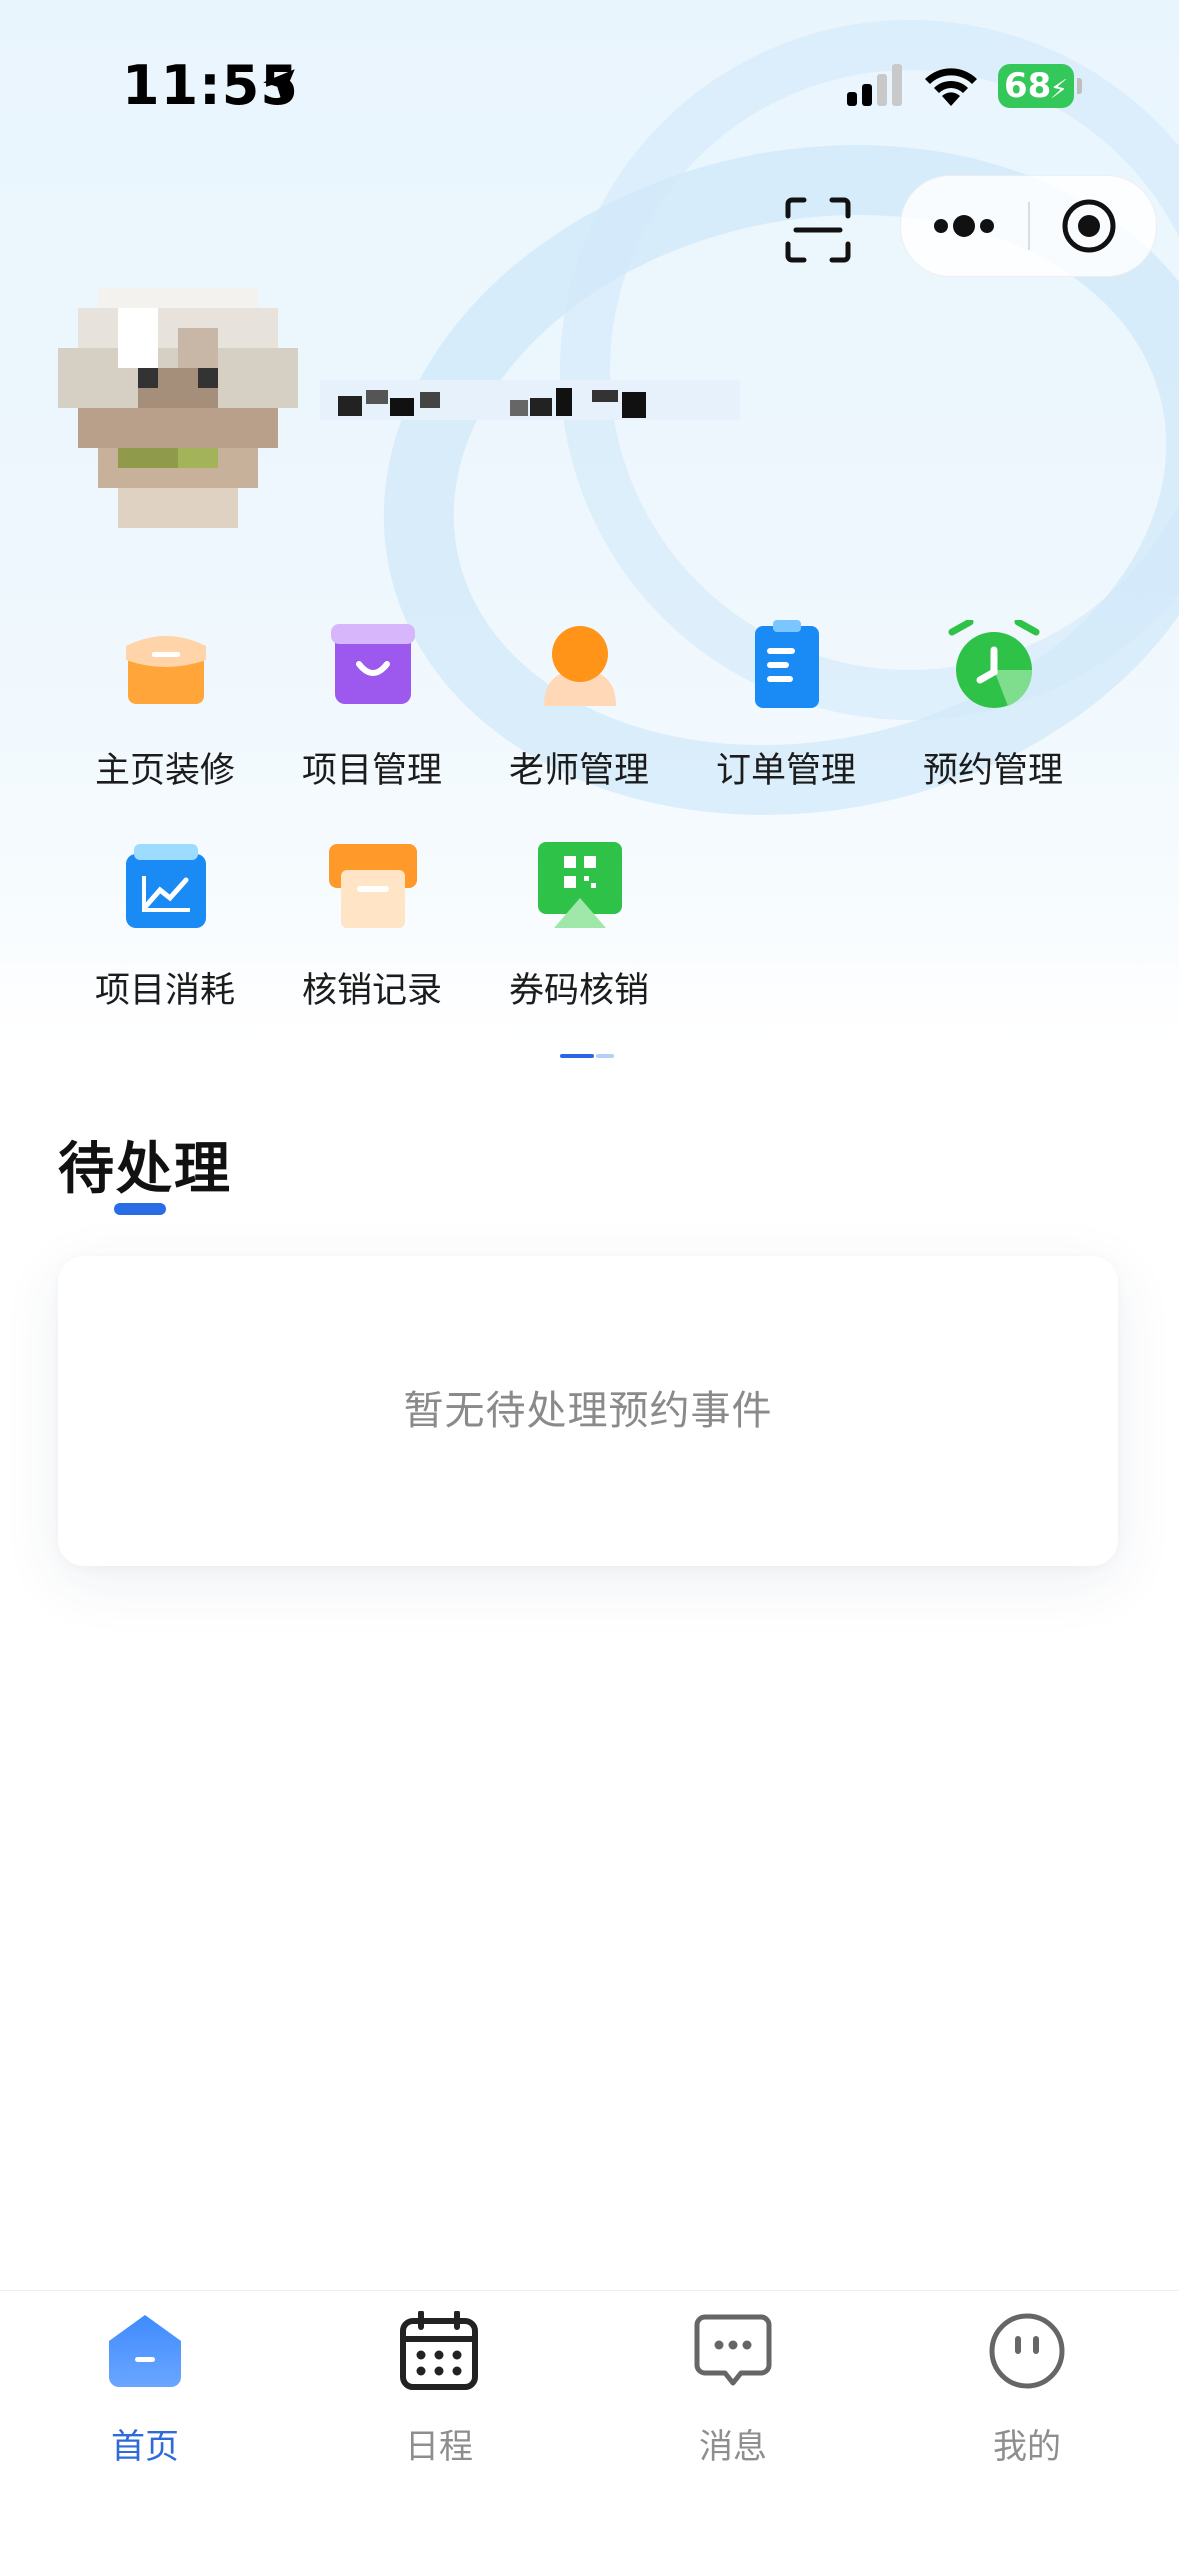  I want to click on close-target-icon, so click(1089, 226).